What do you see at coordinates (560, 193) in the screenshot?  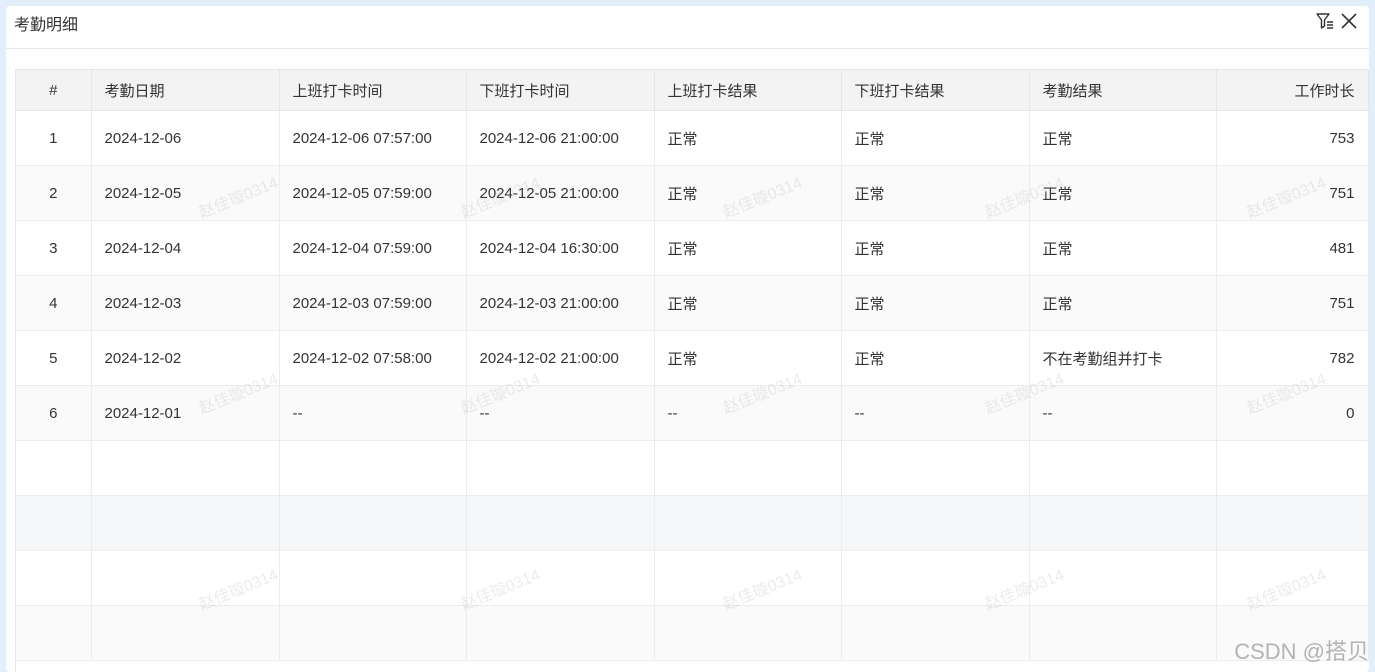 I see `cell-checkout-time: 2024-12-05 21:00:00` at bounding box center [560, 193].